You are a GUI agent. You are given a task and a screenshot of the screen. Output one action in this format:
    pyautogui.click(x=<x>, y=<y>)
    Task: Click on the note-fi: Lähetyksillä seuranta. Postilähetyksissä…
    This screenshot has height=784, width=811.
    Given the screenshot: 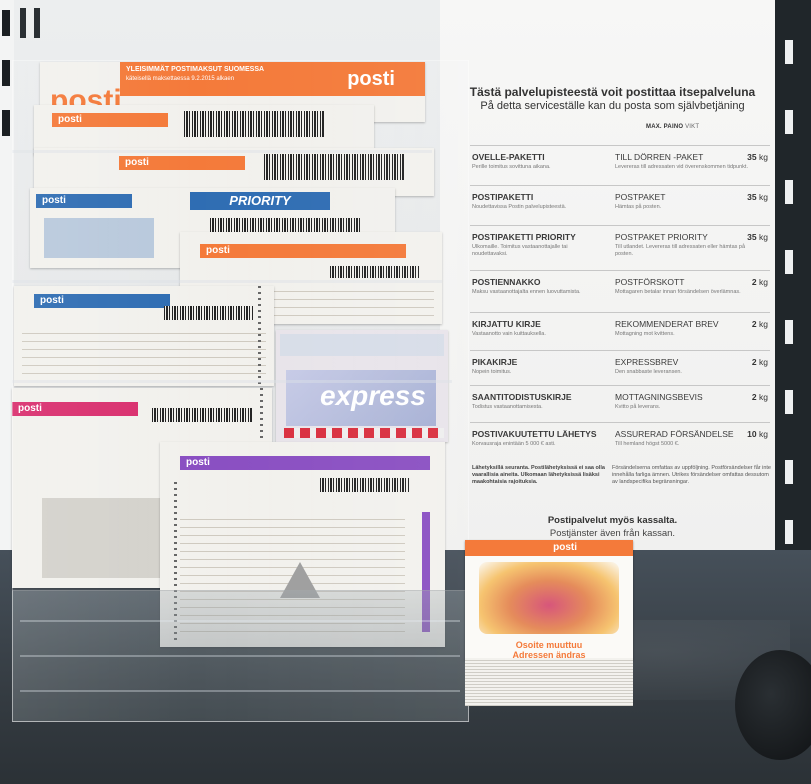 What is the action you would take?
    pyautogui.click(x=538, y=475)
    